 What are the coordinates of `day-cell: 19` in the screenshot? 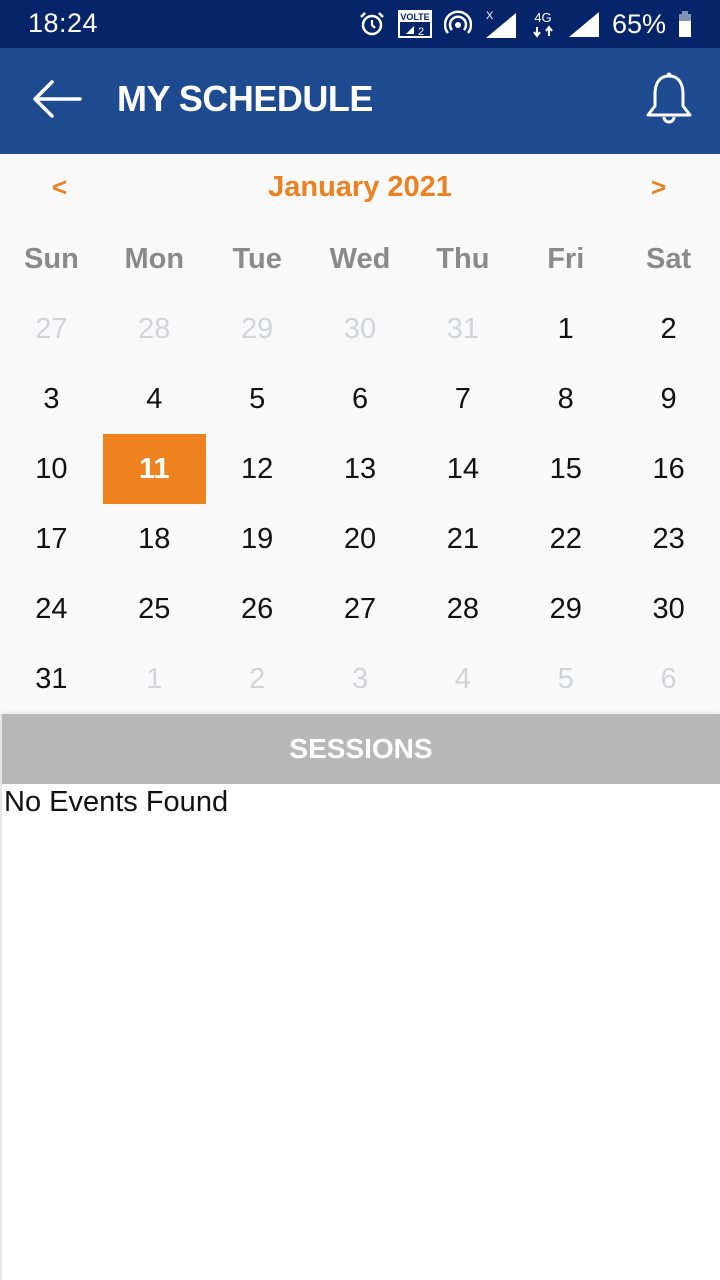 It's located at (257, 539).